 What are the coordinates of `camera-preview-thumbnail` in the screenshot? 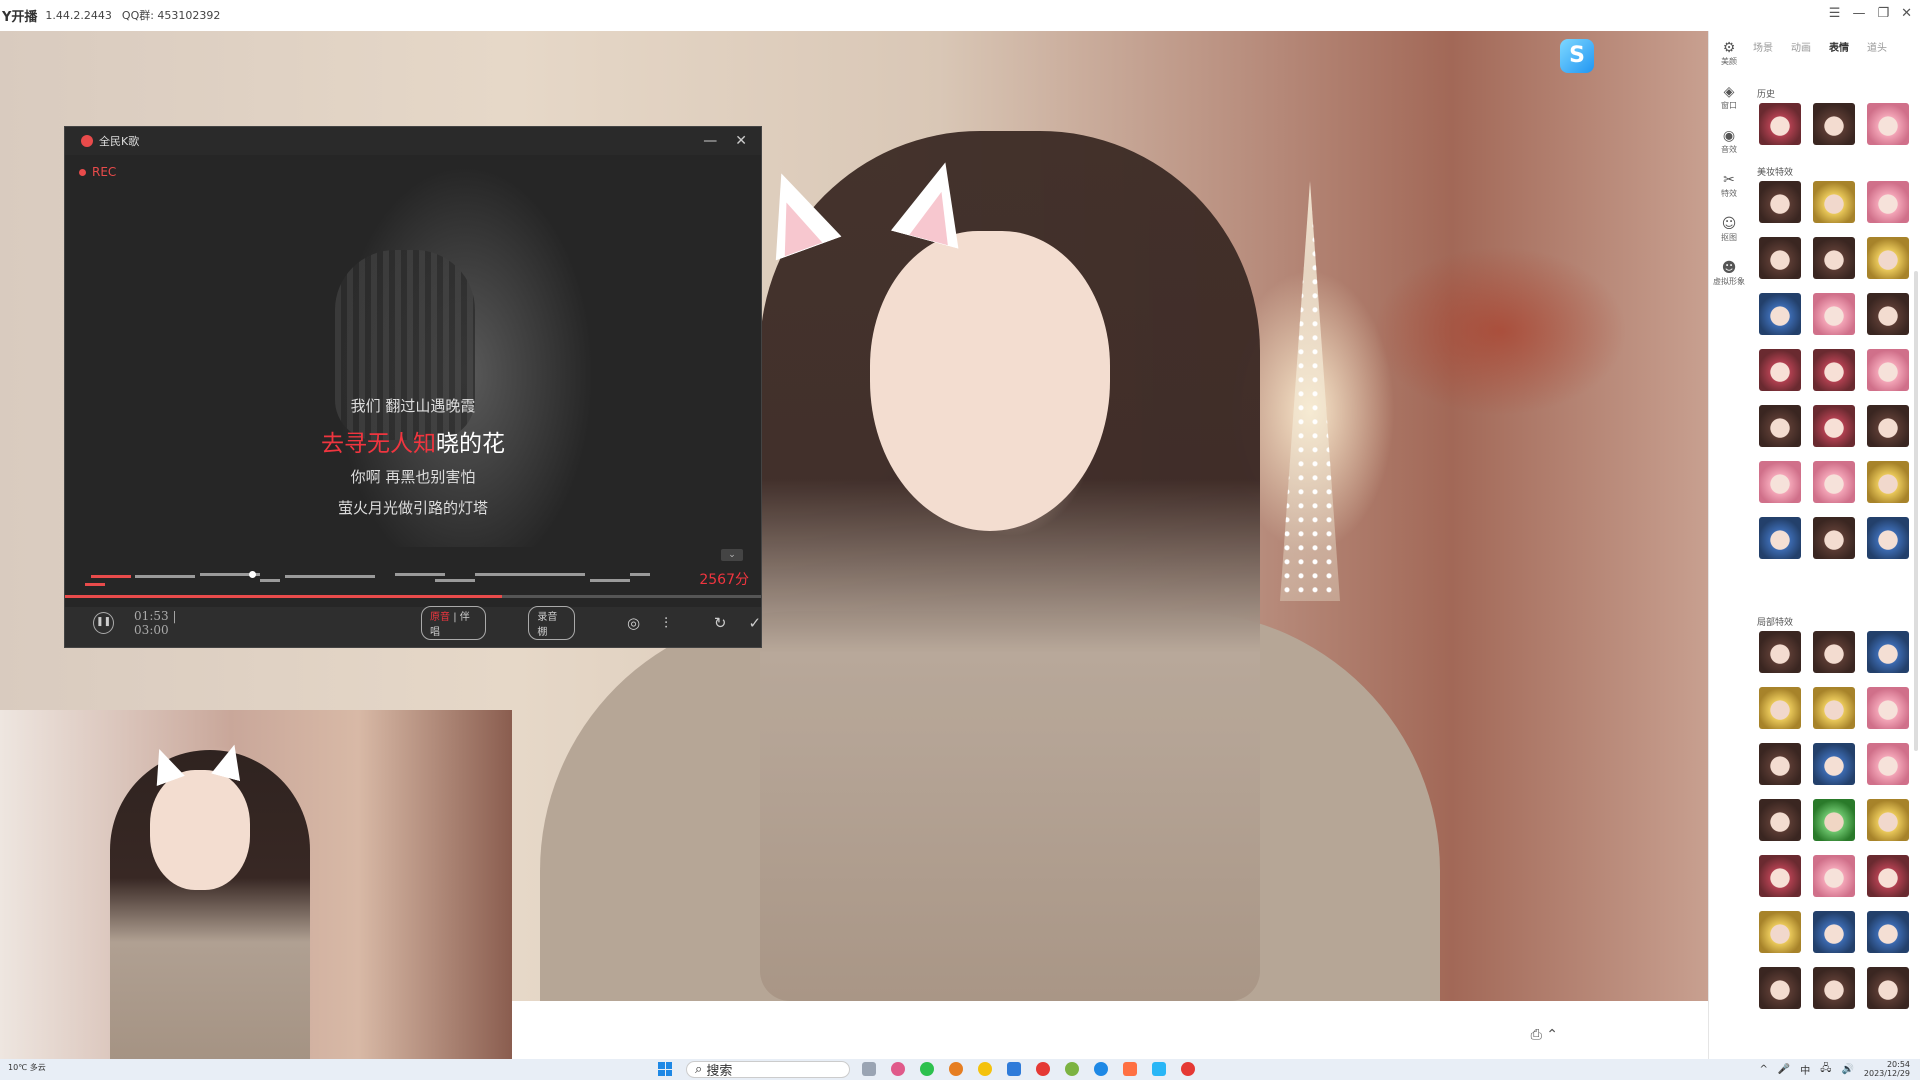 It's located at (256, 885).